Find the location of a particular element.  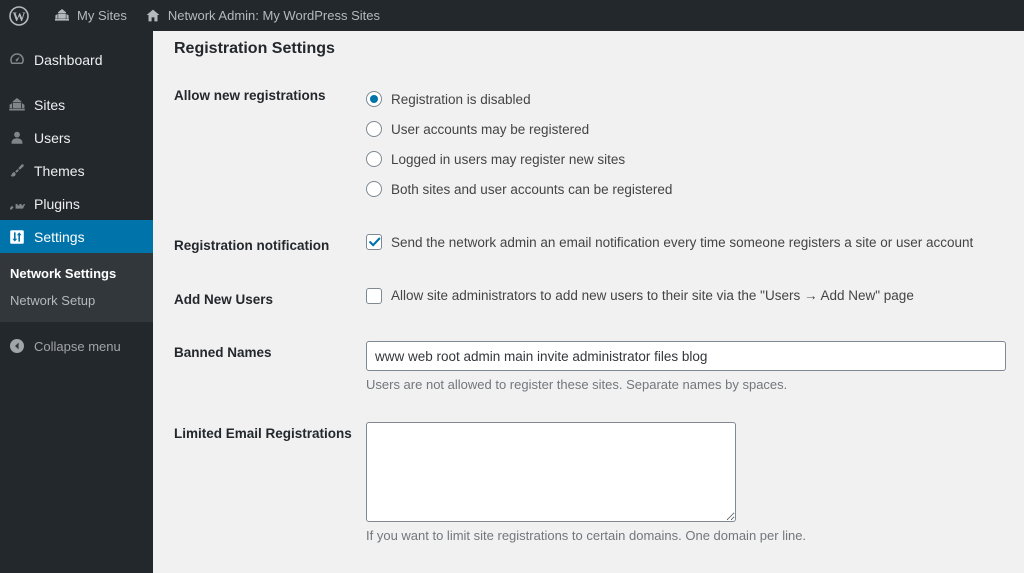

sidebar-item-label: Plugins is located at coordinates (57, 203).